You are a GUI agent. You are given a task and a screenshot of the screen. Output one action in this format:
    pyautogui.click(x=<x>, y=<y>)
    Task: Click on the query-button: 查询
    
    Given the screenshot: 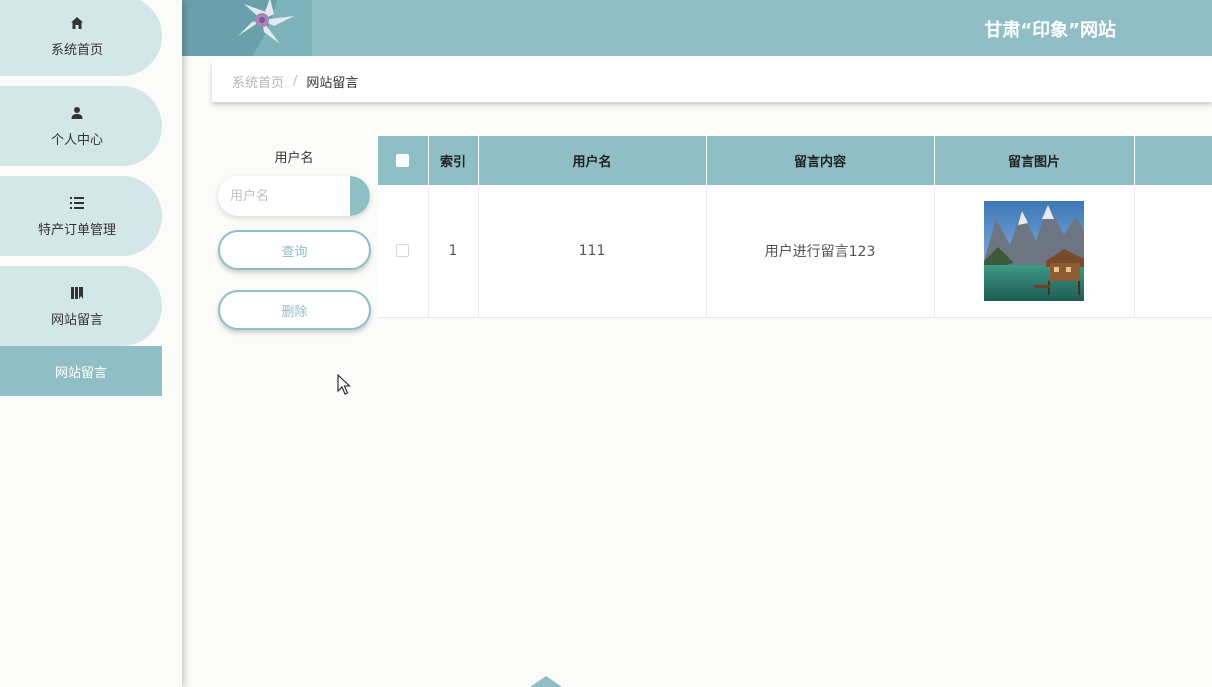 What is the action you would take?
    pyautogui.click(x=294, y=250)
    